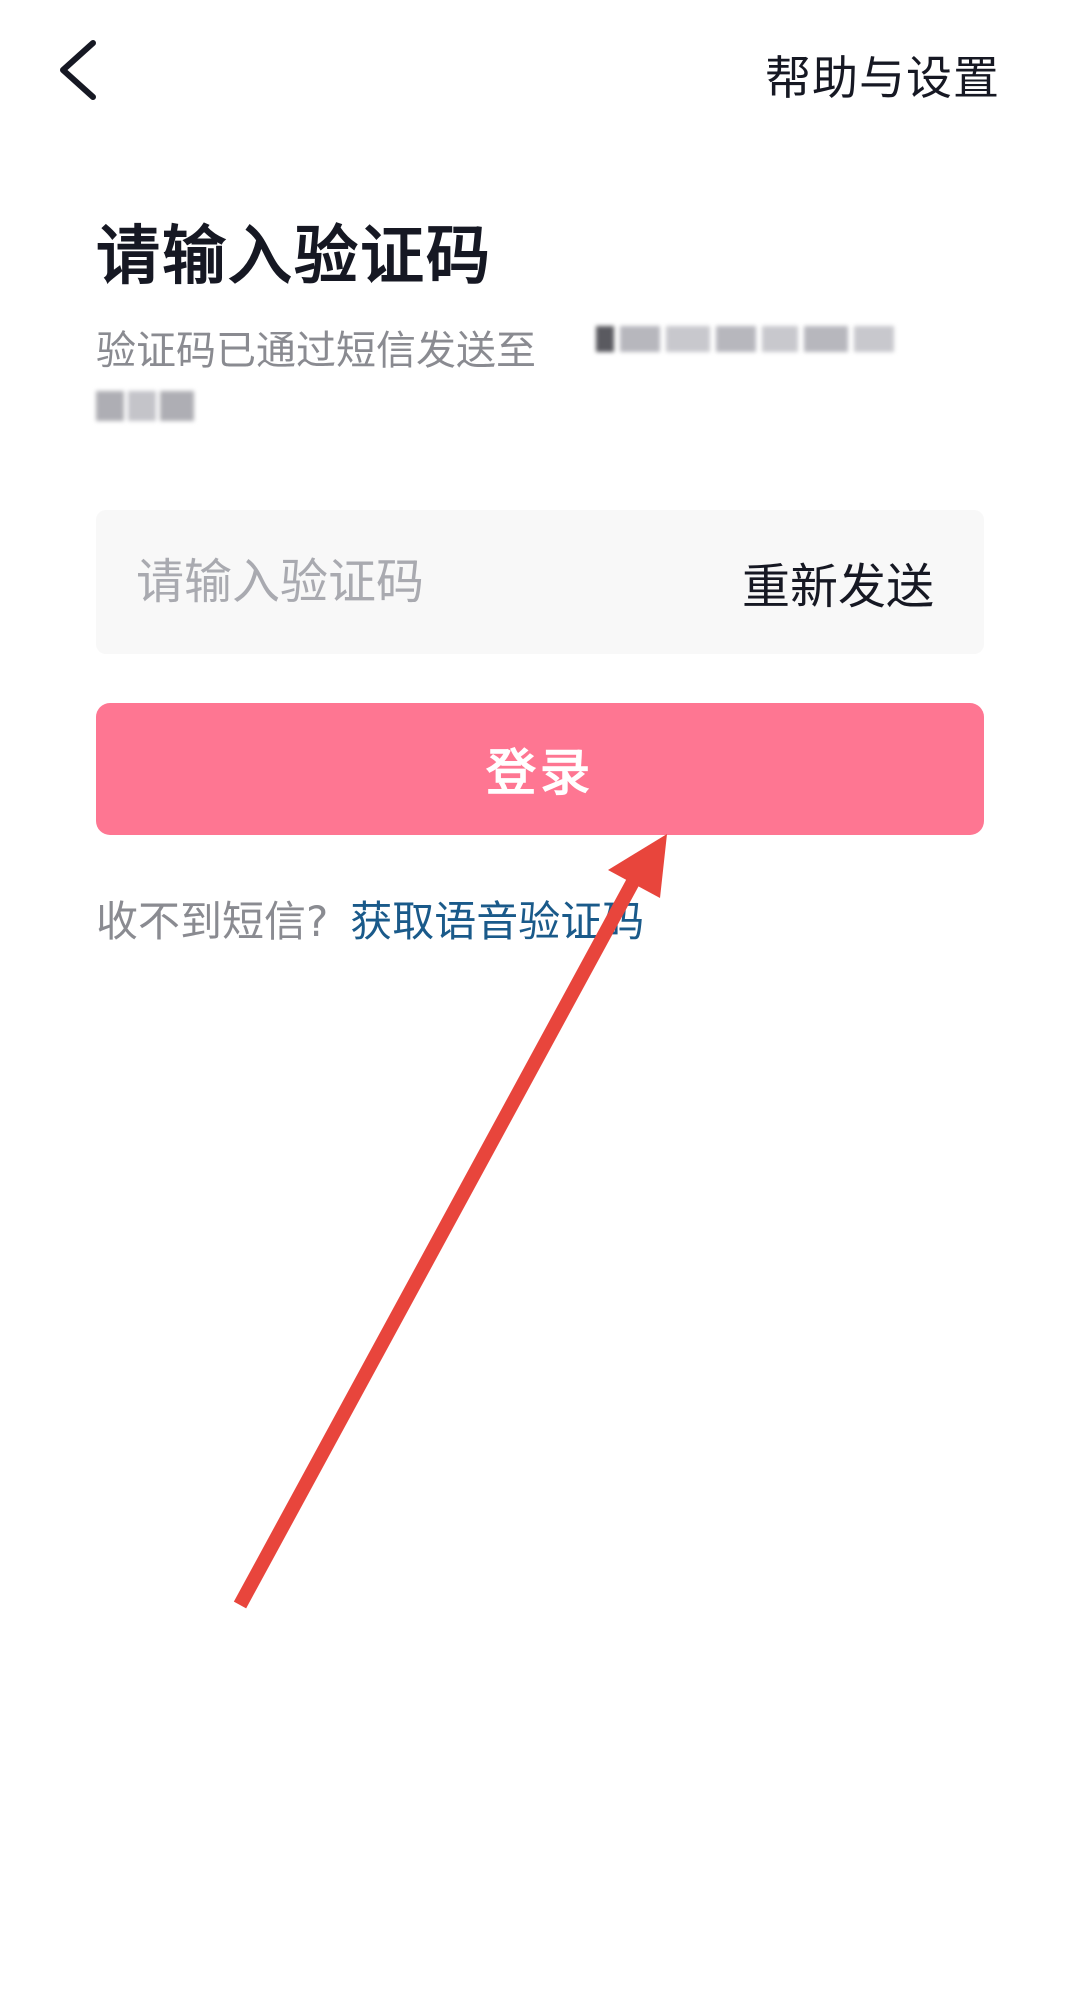 This screenshot has height=2001, width=1080. I want to click on resend-code-button: 重新发送, so click(838, 582).